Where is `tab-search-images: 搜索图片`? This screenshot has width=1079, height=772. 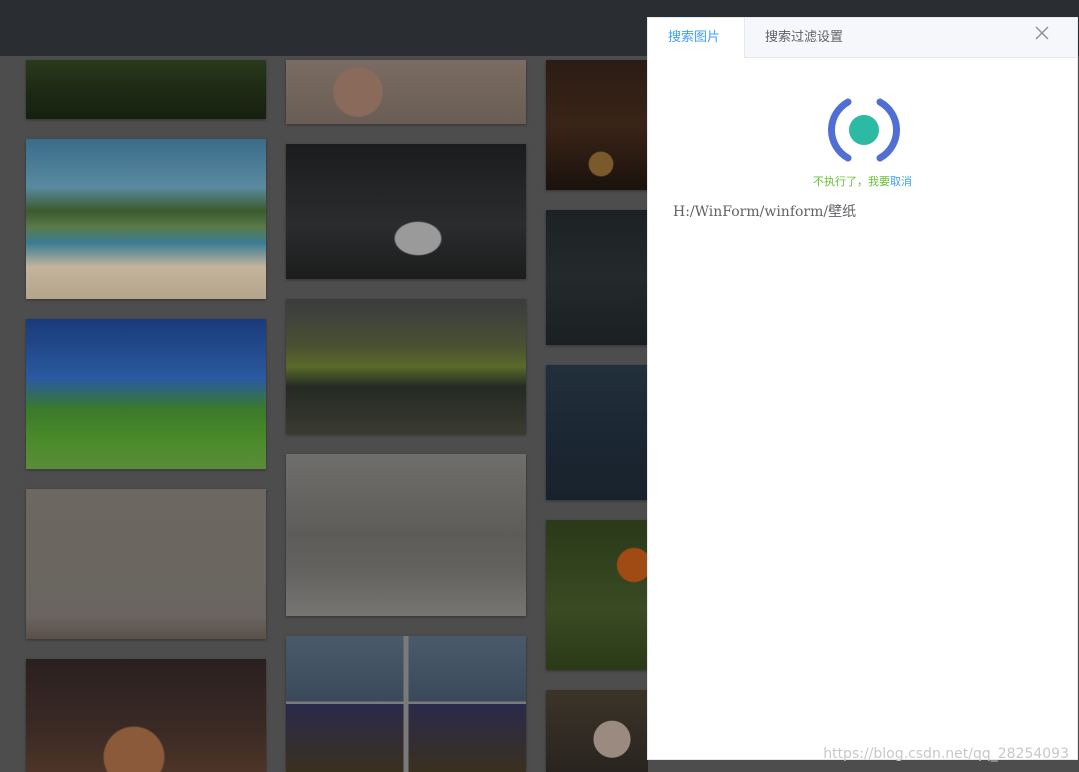
tab-search-images: 搜索图片 is located at coordinates (696, 38).